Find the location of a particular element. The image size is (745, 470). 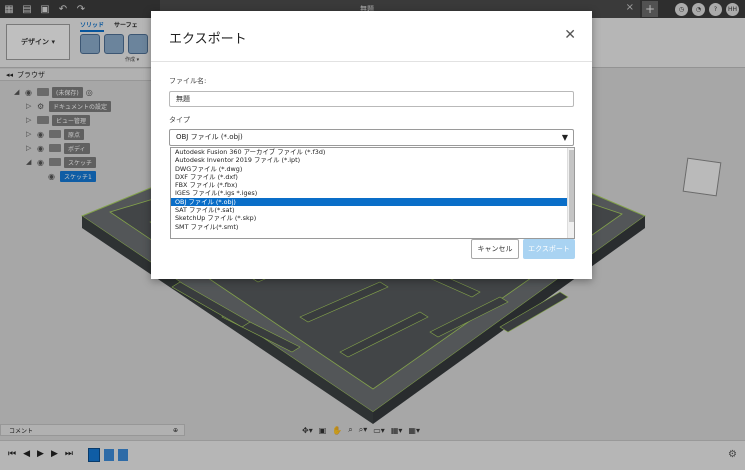

type-select-value: OBJ ファイル (*.obj) is located at coordinates (209, 137).